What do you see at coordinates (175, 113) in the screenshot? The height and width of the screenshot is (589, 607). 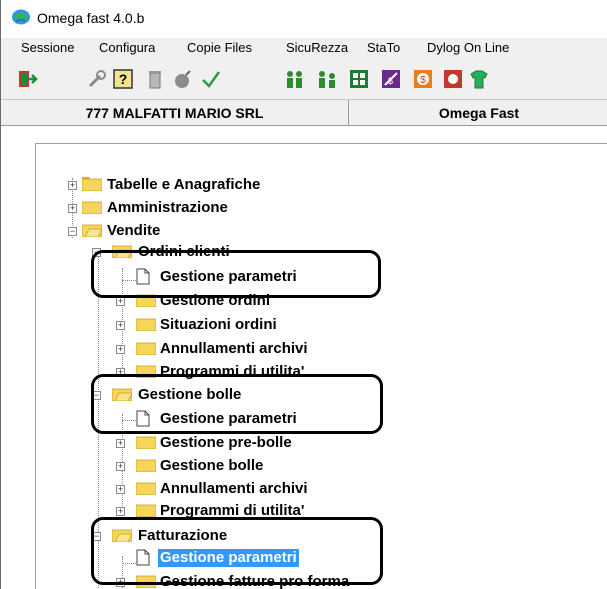 I see `company-name: 777 MALFATTI MARIO SRL` at bounding box center [175, 113].